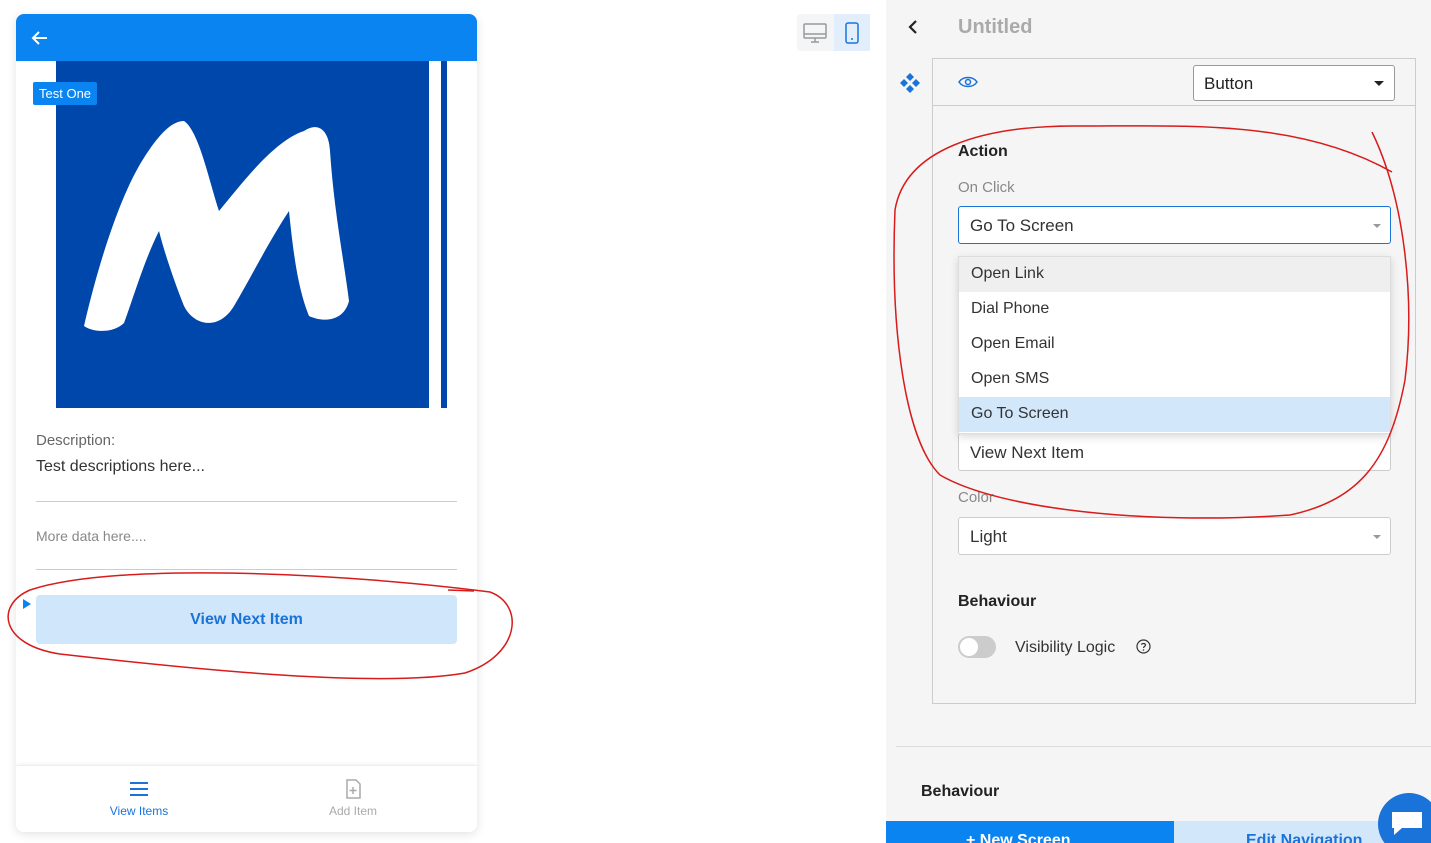  I want to click on chevron-left-icon, so click(913, 27).